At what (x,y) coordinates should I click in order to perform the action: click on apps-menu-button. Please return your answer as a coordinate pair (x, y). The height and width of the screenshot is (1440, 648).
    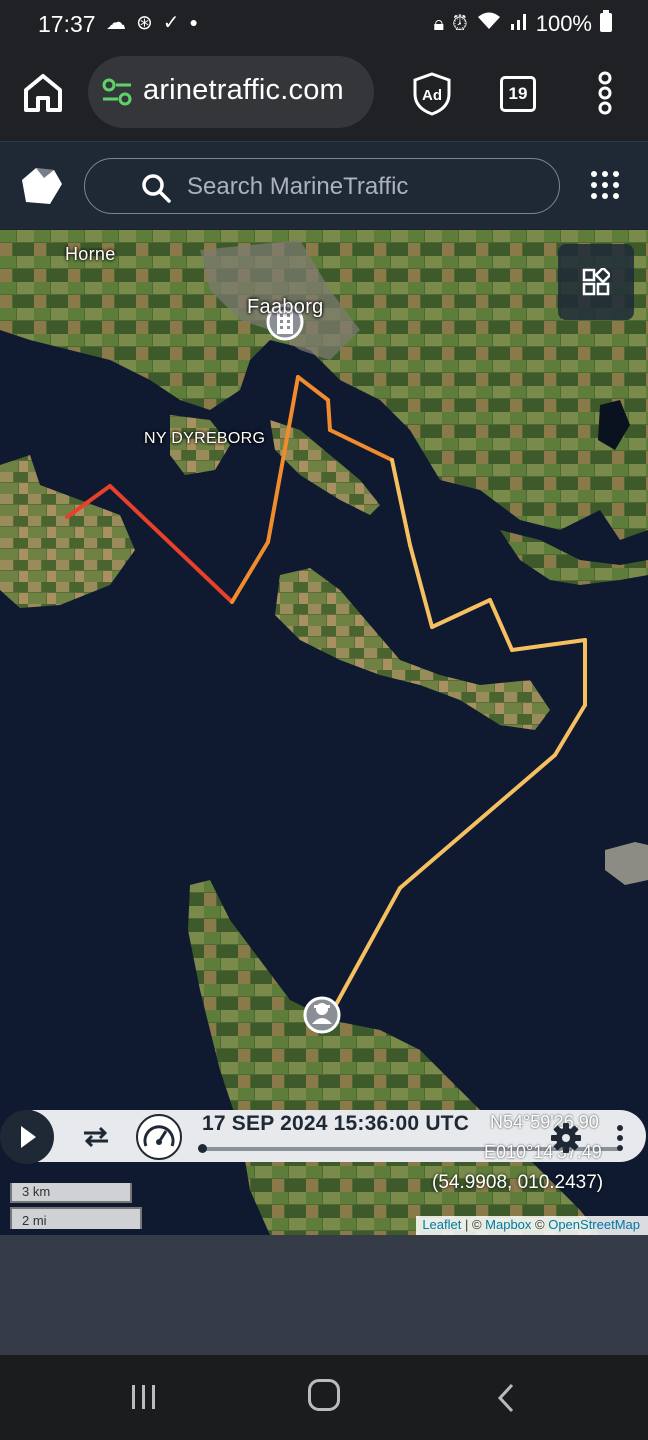
    Looking at the image, I should click on (605, 185).